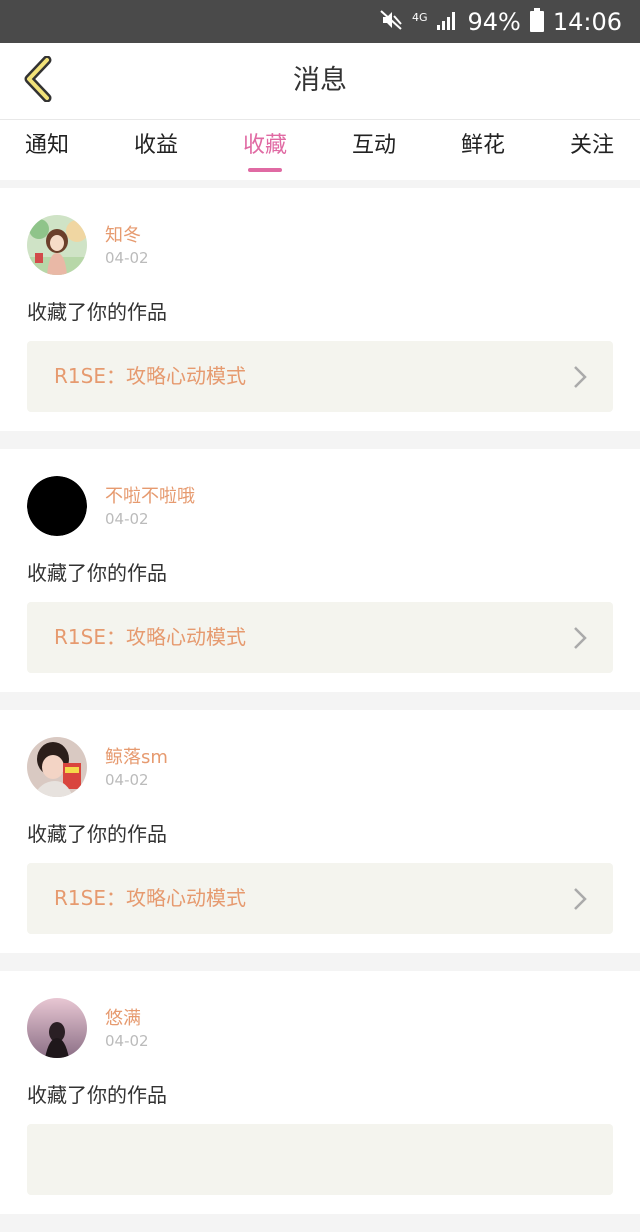 The image size is (640, 1232). What do you see at coordinates (150, 495) in the screenshot?
I see `user-name: 不啦不啦哦` at bounding box center [150, 495].